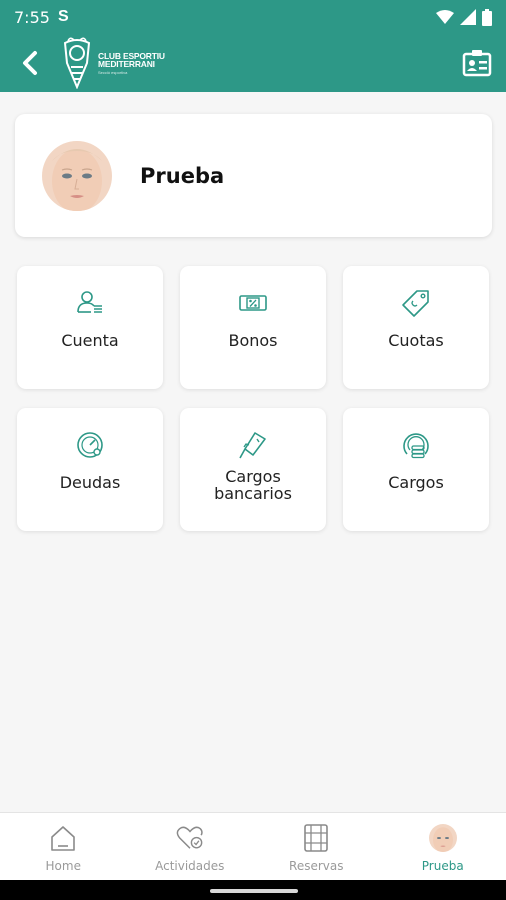 Image resolution: width=506 pixels, height=900 pixels. Describe the element at coordinates (252, 445) in the screenshot. I see `card-swipe-icon` at that location.